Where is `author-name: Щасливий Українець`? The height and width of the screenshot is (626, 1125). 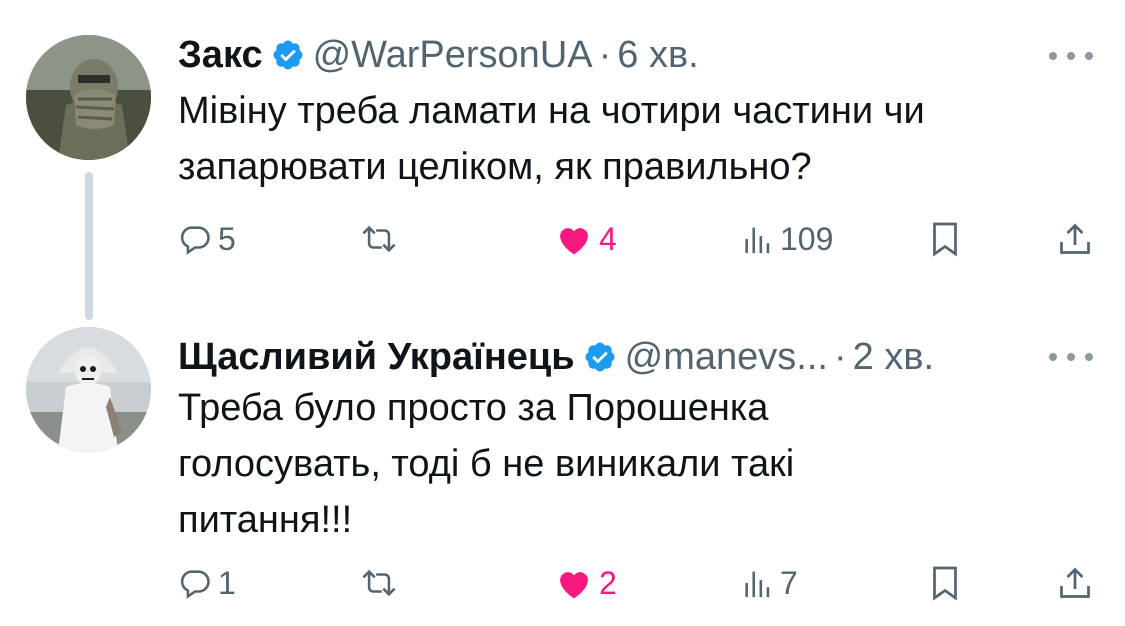
author-name: Щасливий Українець is located at coordinates (376, 357).